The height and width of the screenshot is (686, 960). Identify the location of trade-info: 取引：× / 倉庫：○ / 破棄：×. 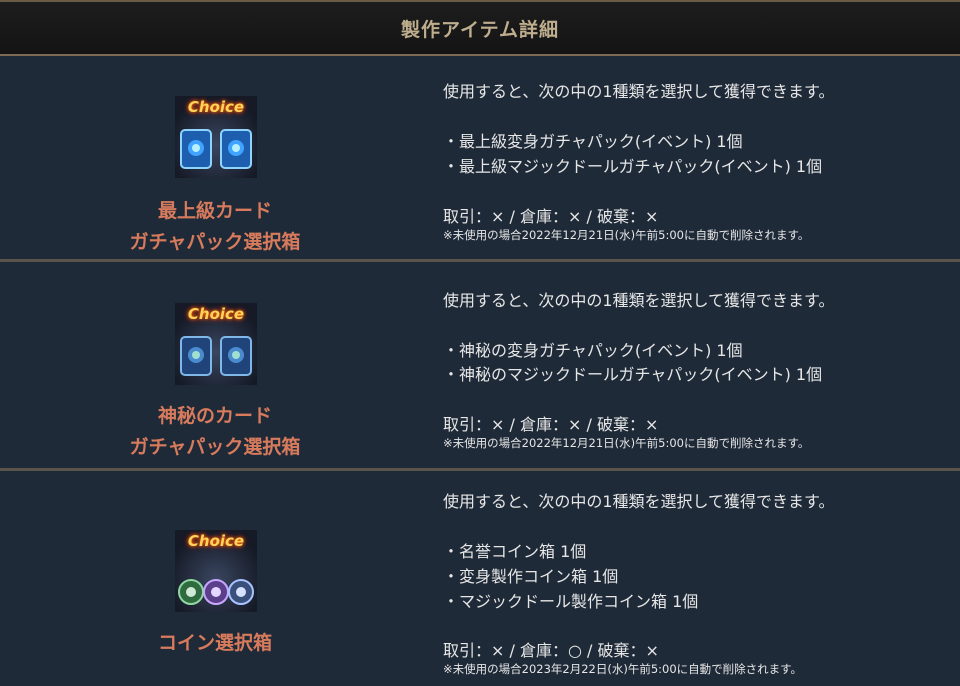
(551, 650).